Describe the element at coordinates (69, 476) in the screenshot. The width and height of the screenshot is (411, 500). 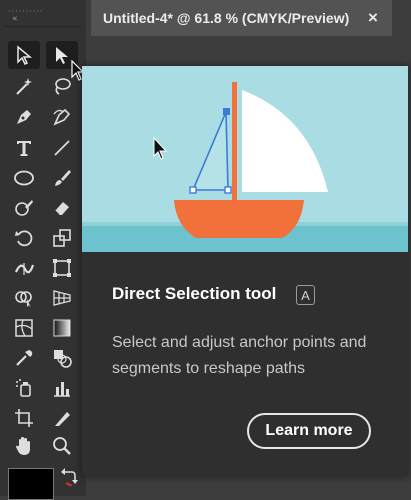
I see `swap-fill-stroke-icon` at that location.